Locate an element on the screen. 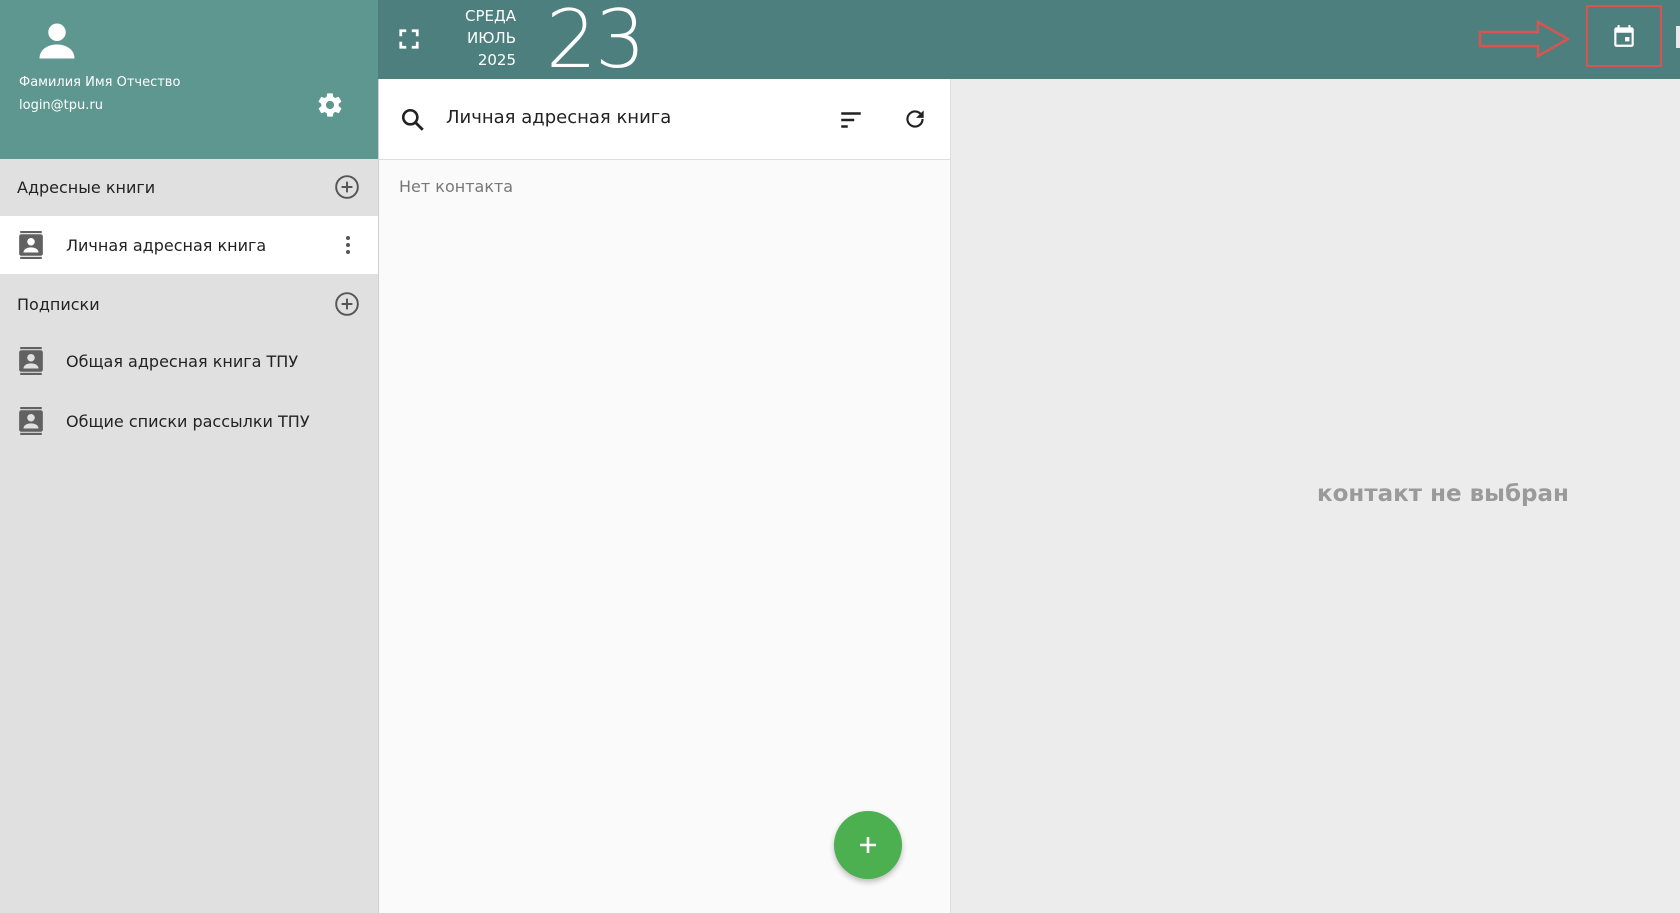  month: ИЮЛЬ is located at coordinates (491, 38).